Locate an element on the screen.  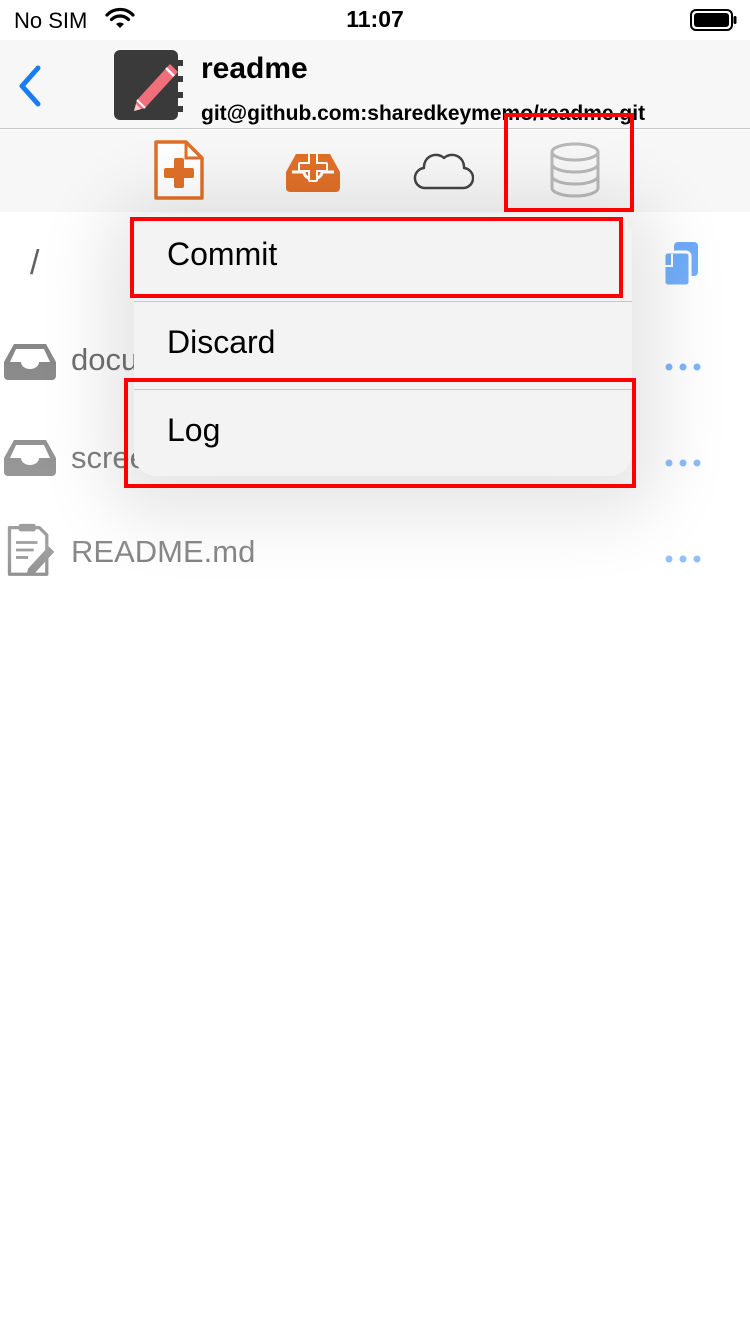
copy-icon is located at coordinates (680, 265).